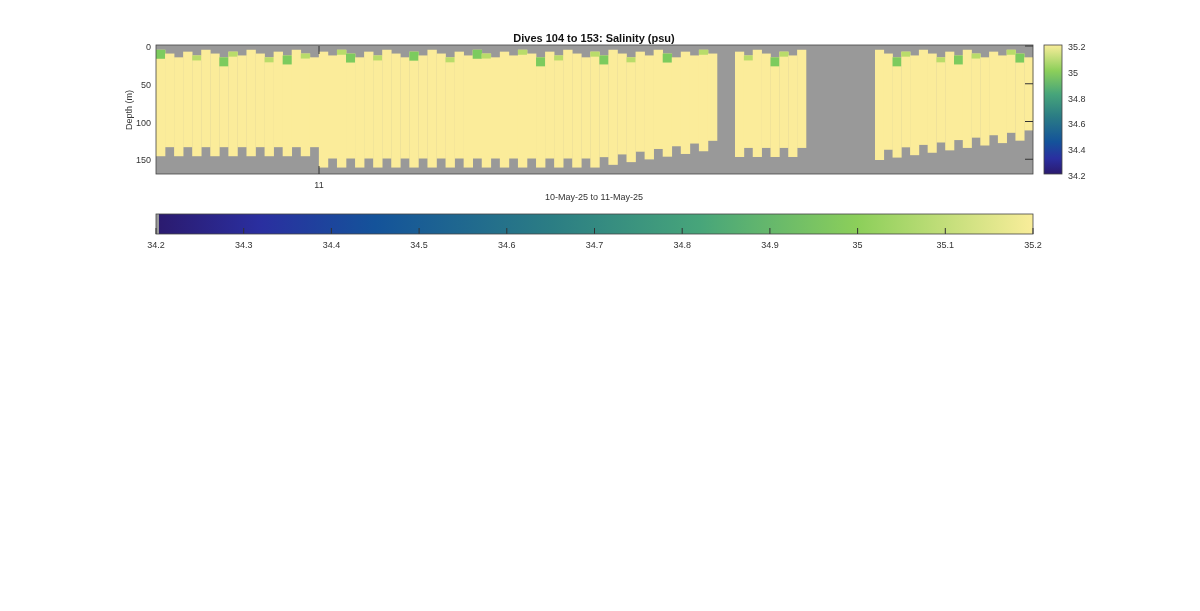  I want to click on colorbar-tick-label: 35.1, so click(945, 245).